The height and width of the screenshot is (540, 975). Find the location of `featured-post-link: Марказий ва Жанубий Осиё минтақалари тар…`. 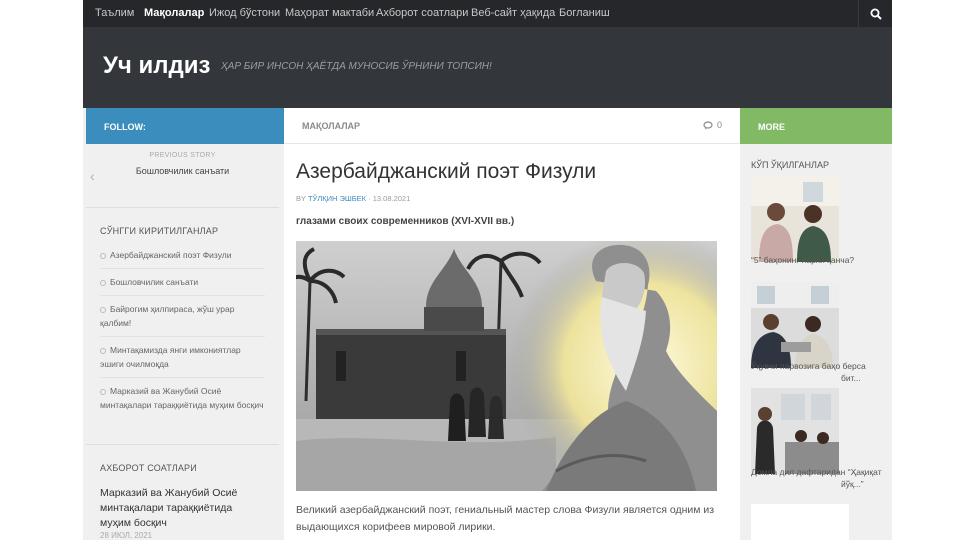

featured-post-link: Марказий ва Жанубий Осиё минтақалари тар… is located at coordinates (182, 508).